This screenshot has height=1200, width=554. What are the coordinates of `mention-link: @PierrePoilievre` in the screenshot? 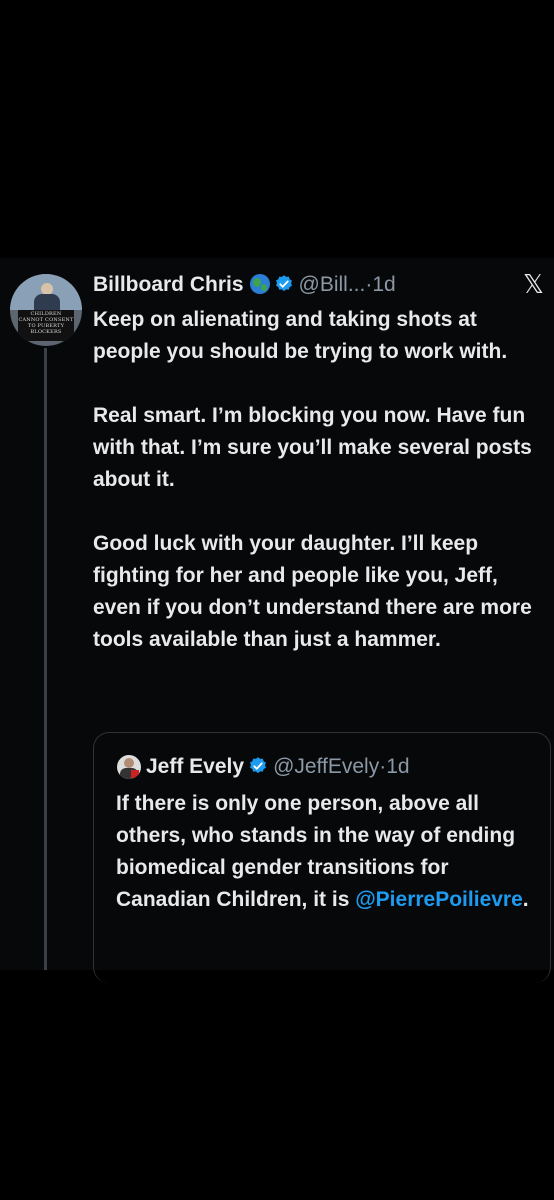 It's located at (439, 899).